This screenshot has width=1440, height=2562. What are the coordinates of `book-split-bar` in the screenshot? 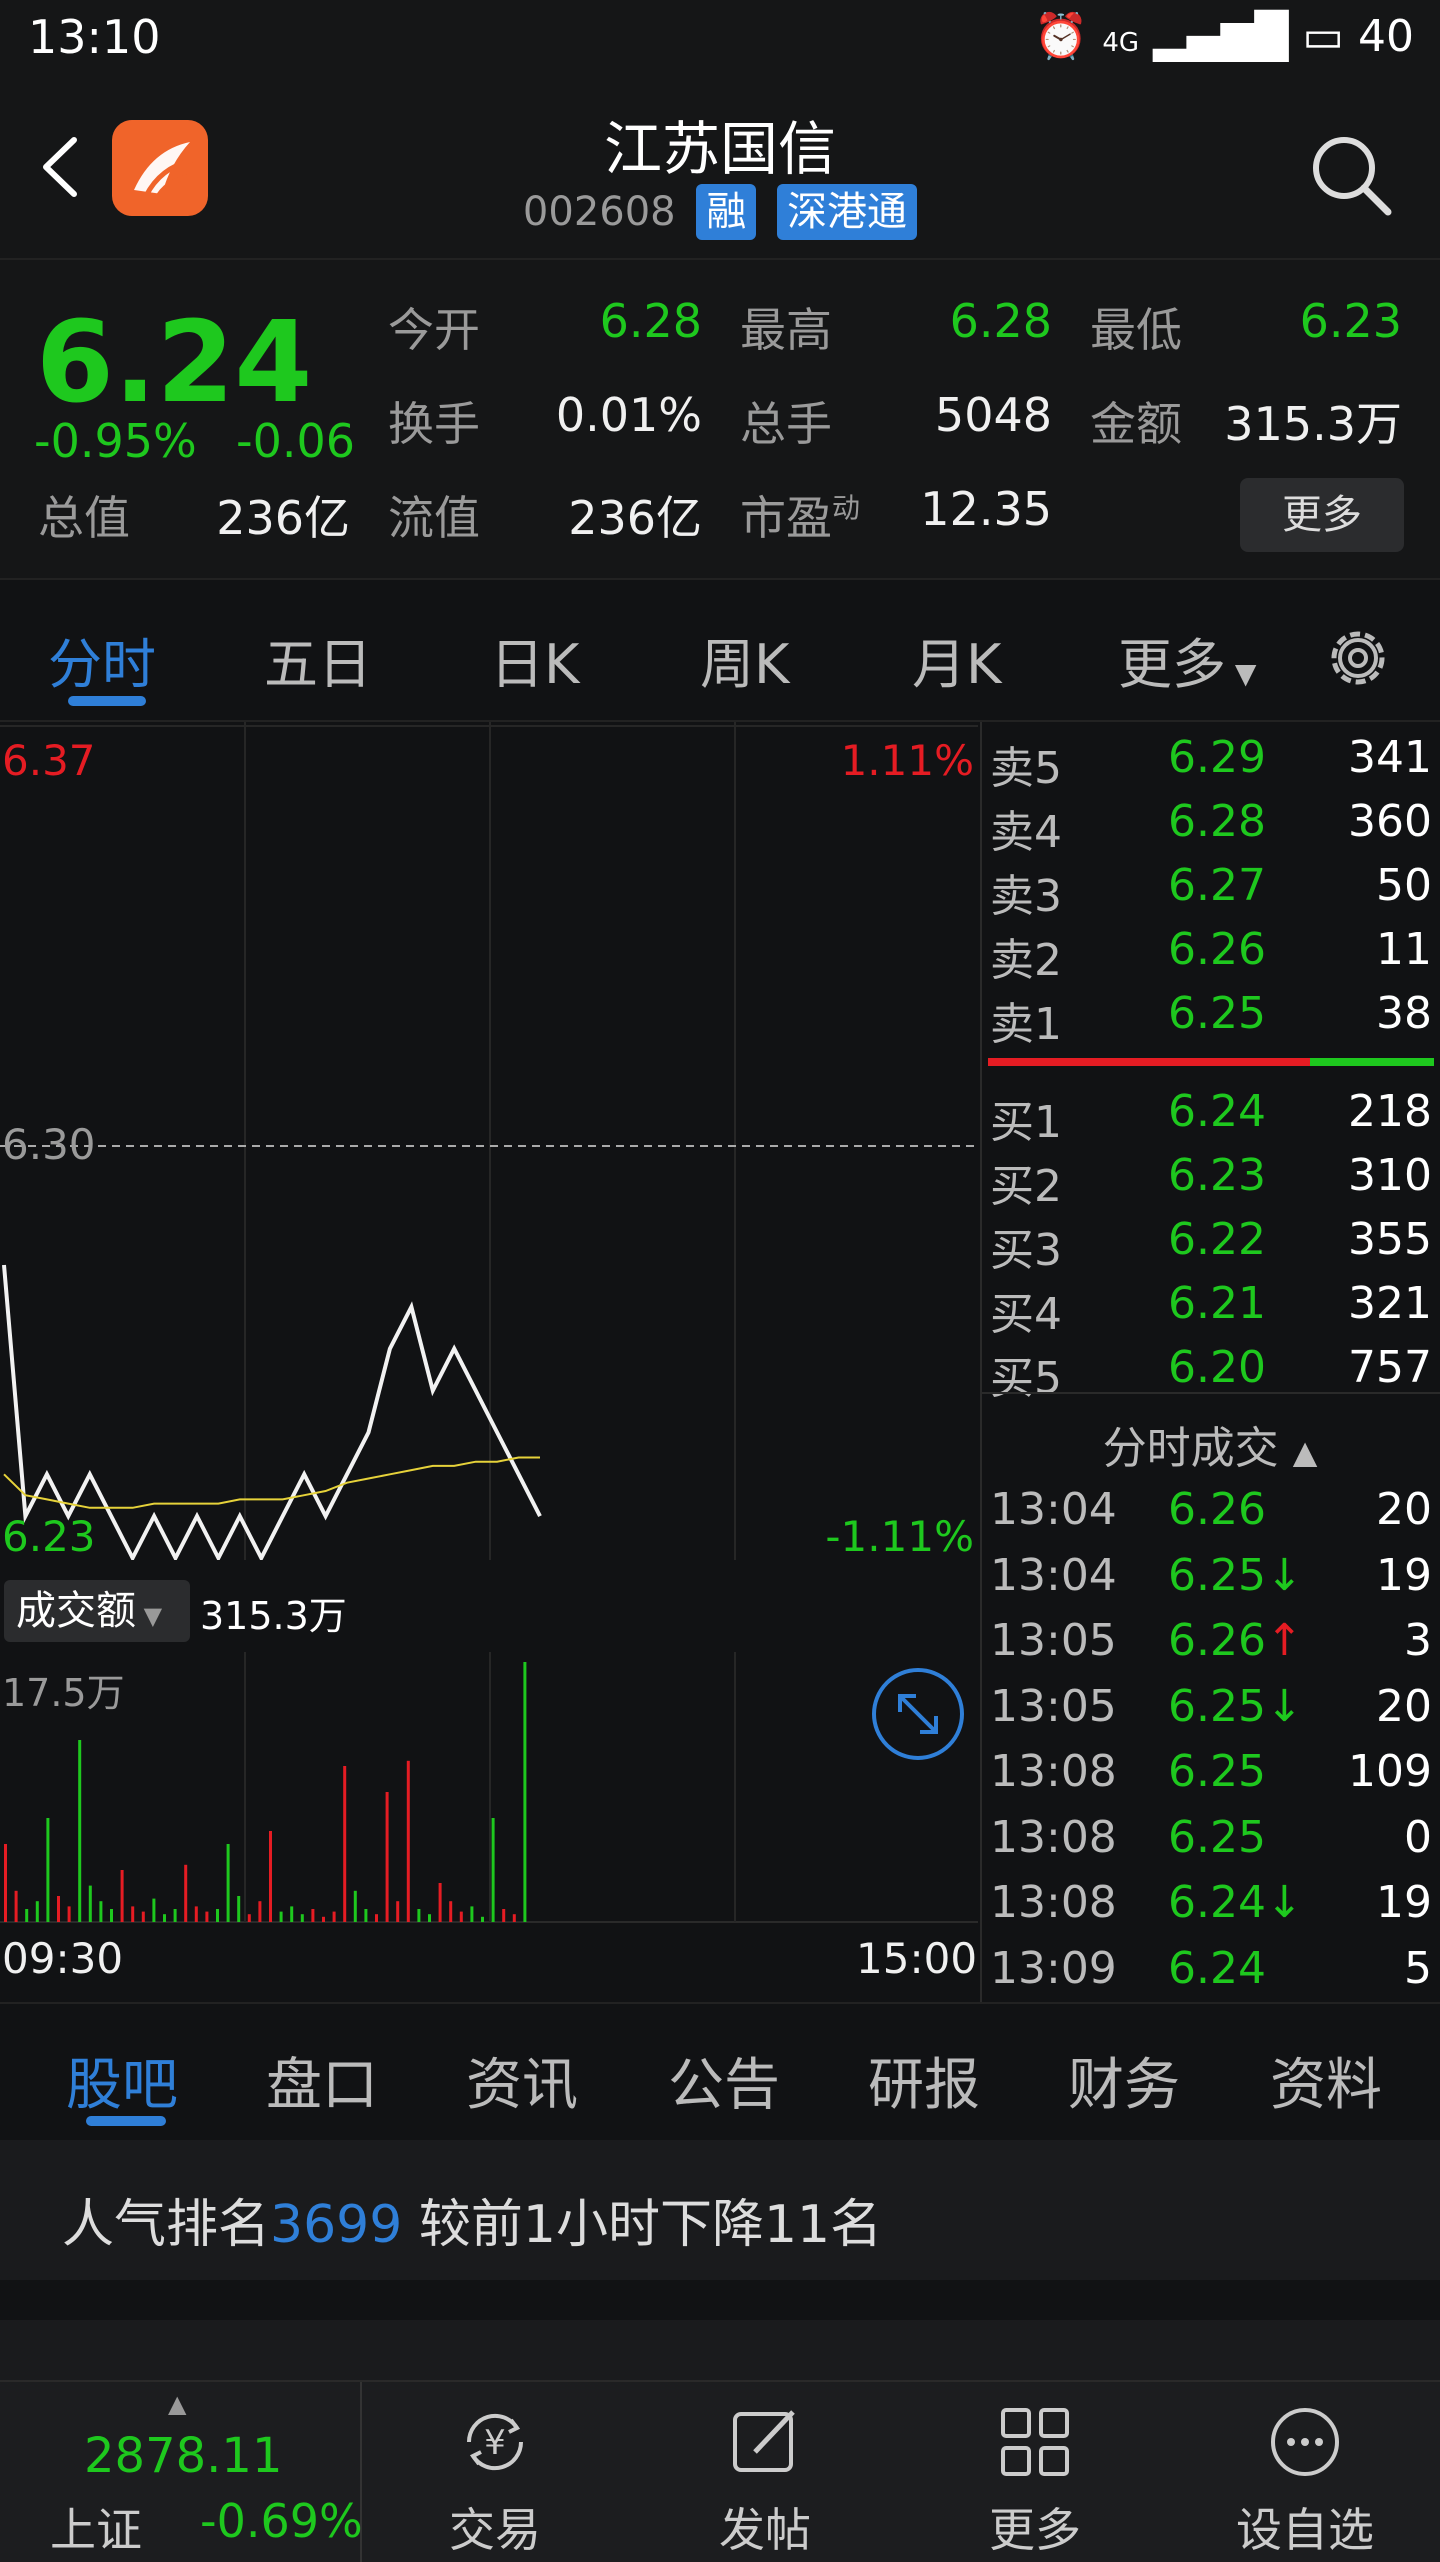 It's located at (1211, 1062).